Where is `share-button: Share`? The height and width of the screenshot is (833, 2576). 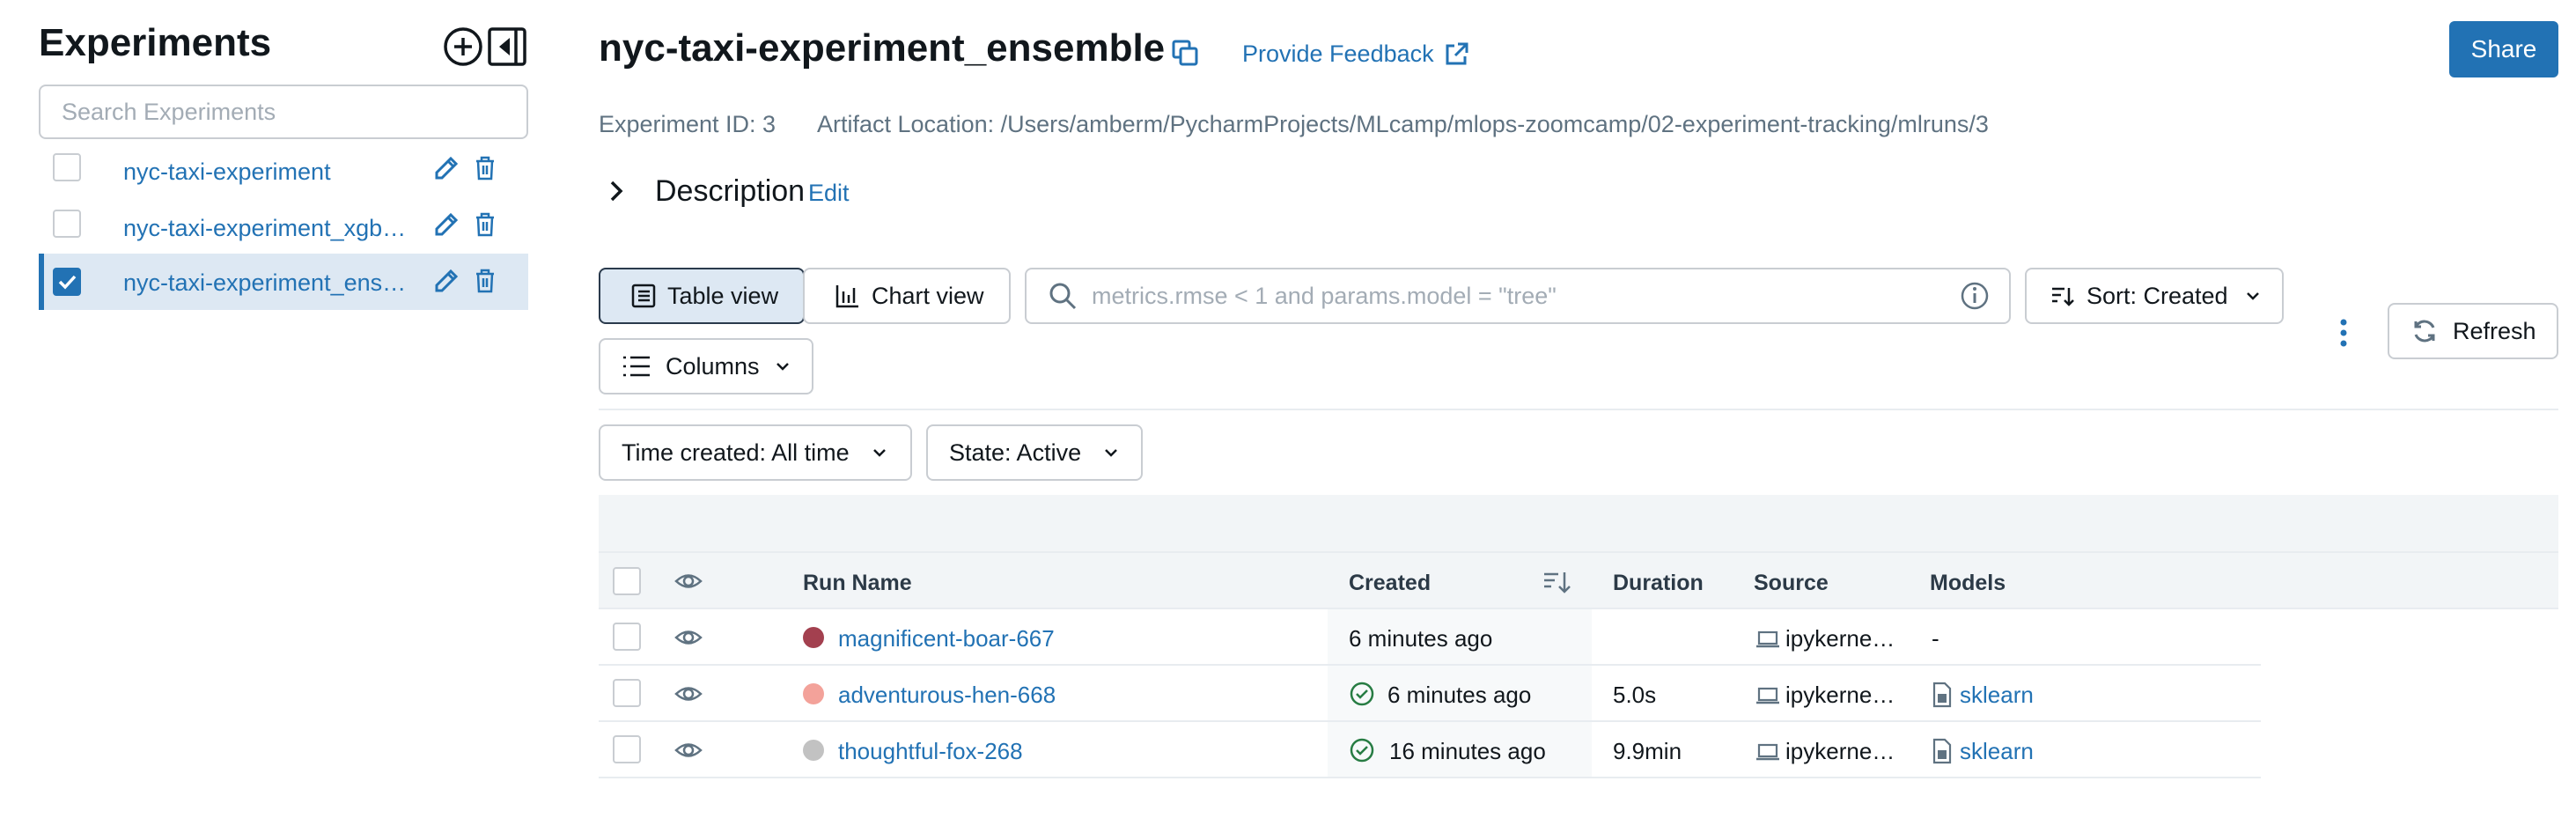
share-button: Share is located at coordinates (2504, 49).